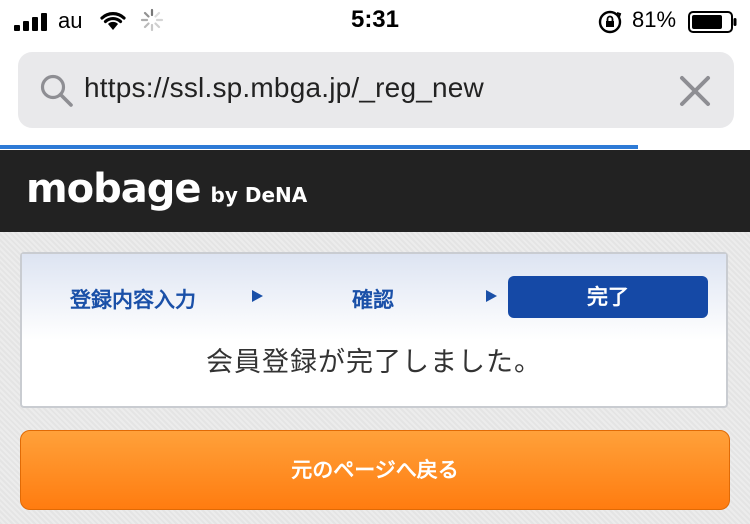 The height and width of the screenshot is (524, 750). Describe the element at coordinates (654, 19) in the screenshot. I see `battery-percent: 81%` at that location.